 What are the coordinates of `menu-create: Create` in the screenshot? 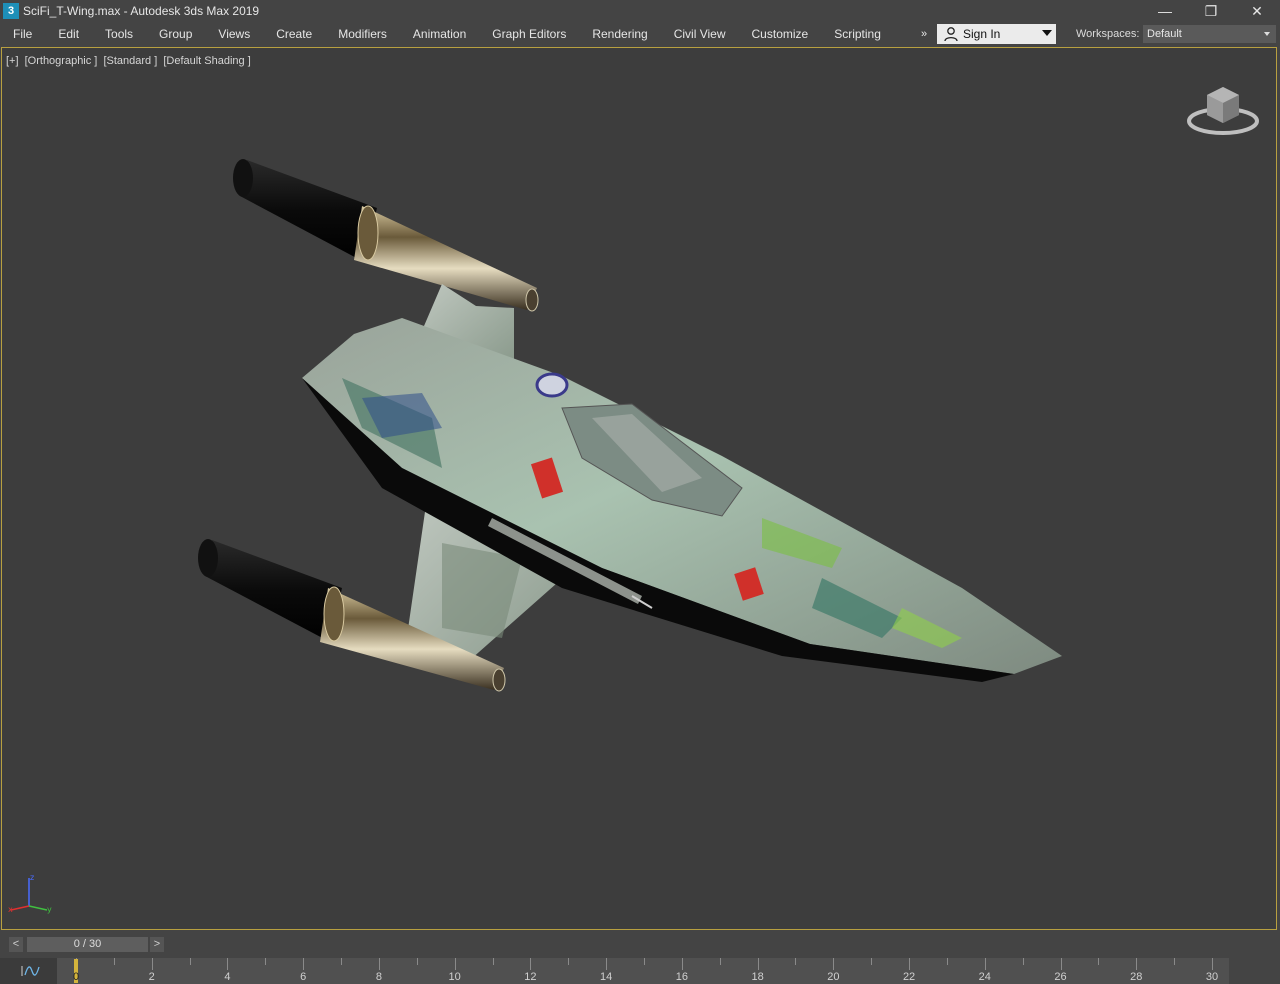 It's located at (294, 34).